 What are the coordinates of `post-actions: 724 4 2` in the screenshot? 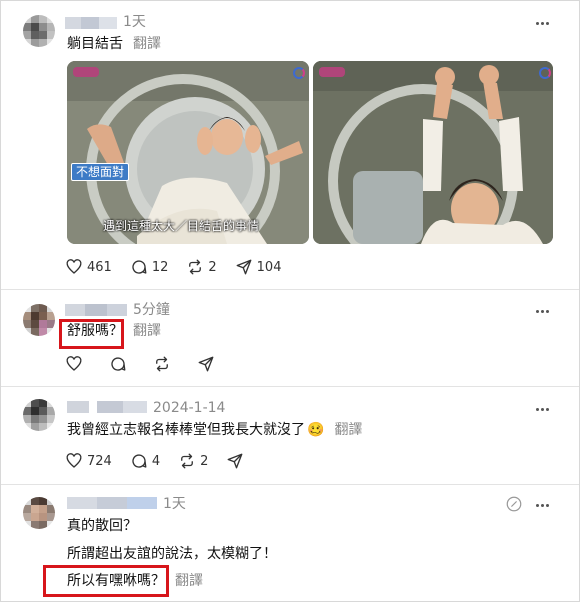 It's located at (165, 461).